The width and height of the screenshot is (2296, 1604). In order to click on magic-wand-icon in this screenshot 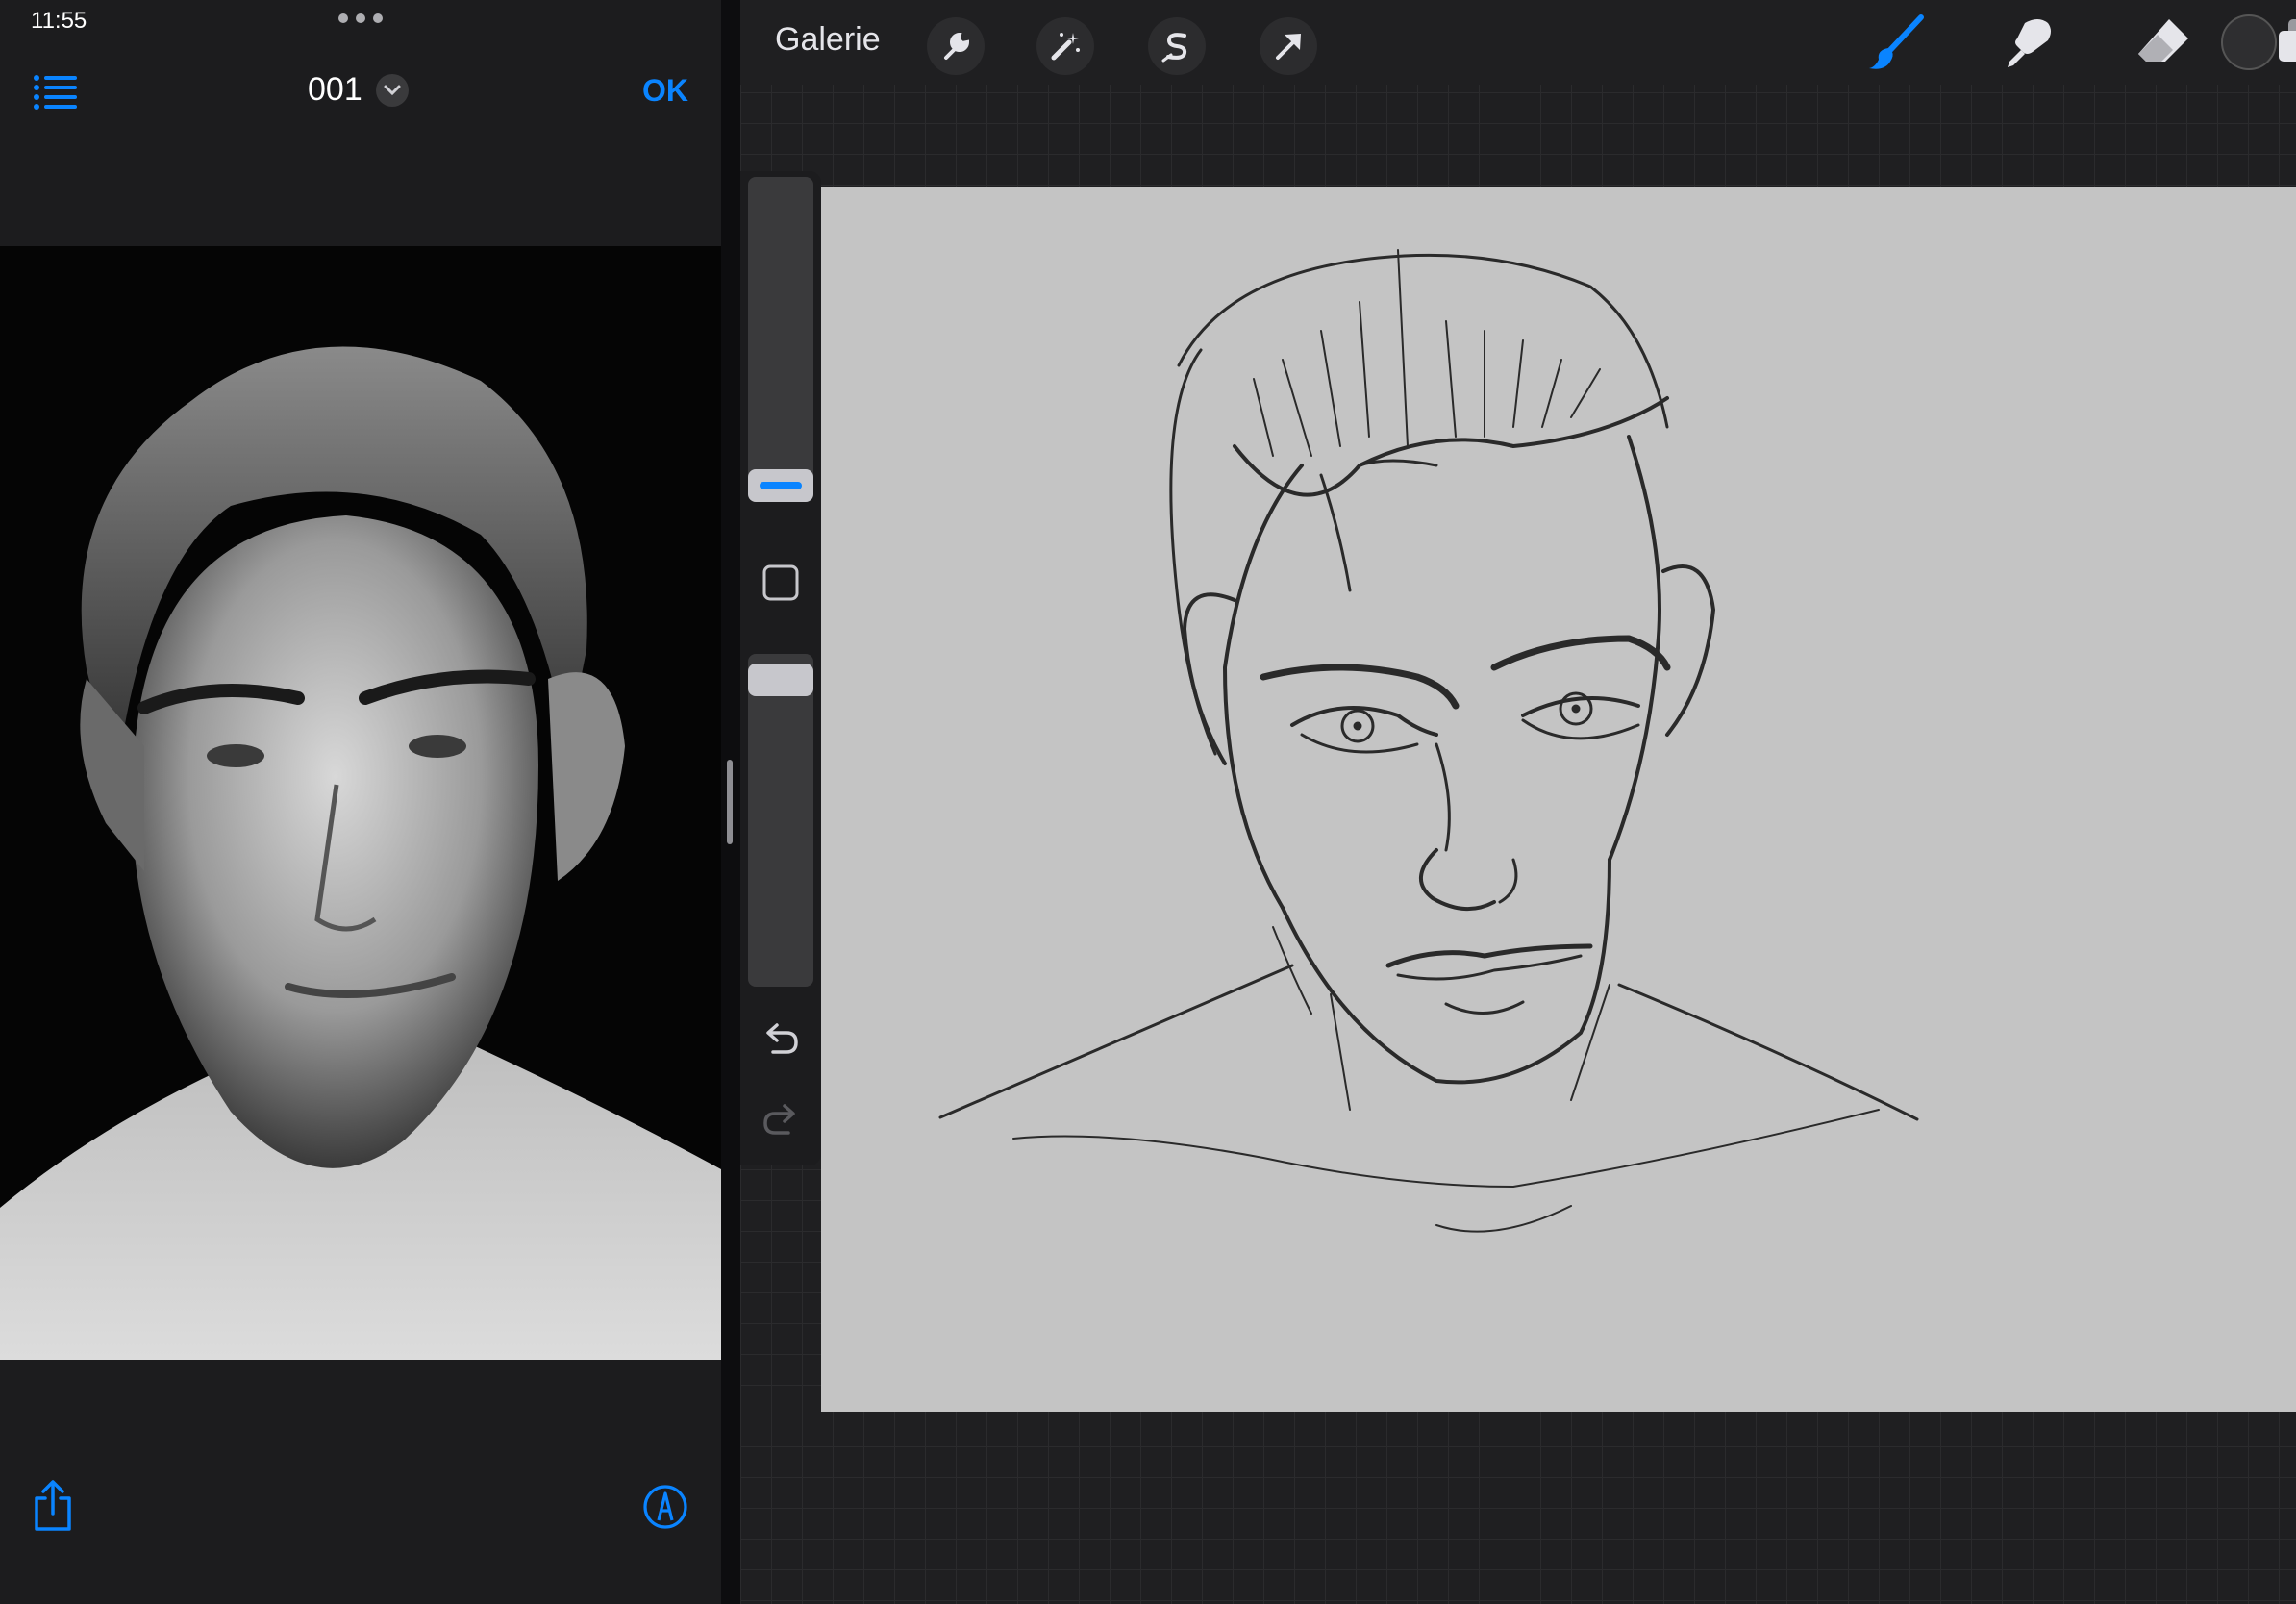, I will do `click(1065, 46)`.